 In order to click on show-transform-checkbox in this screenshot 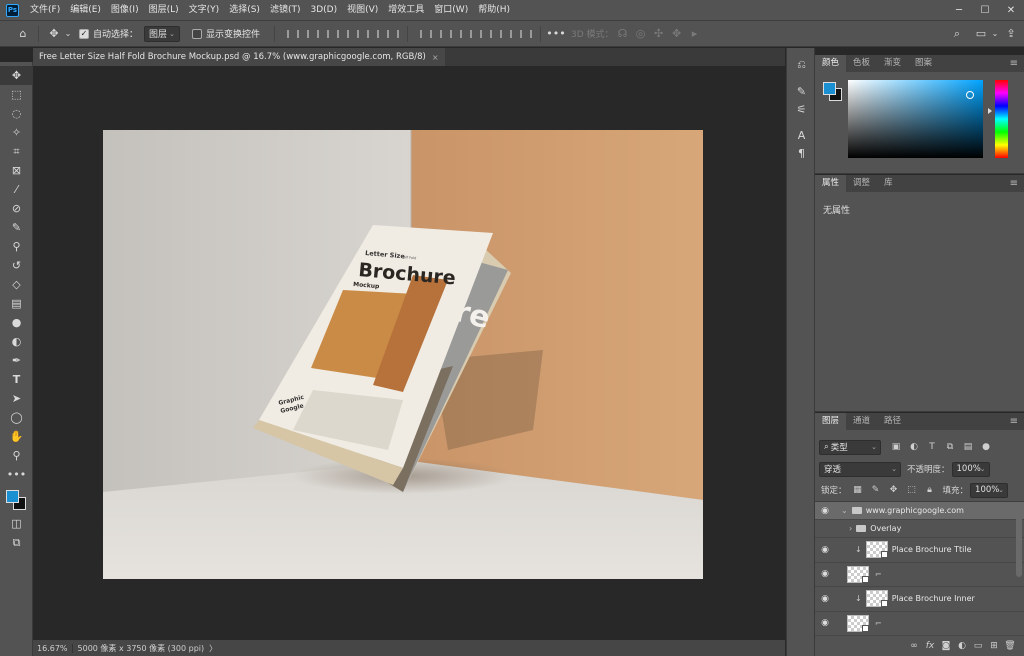, I will do `click(197, 33)`.